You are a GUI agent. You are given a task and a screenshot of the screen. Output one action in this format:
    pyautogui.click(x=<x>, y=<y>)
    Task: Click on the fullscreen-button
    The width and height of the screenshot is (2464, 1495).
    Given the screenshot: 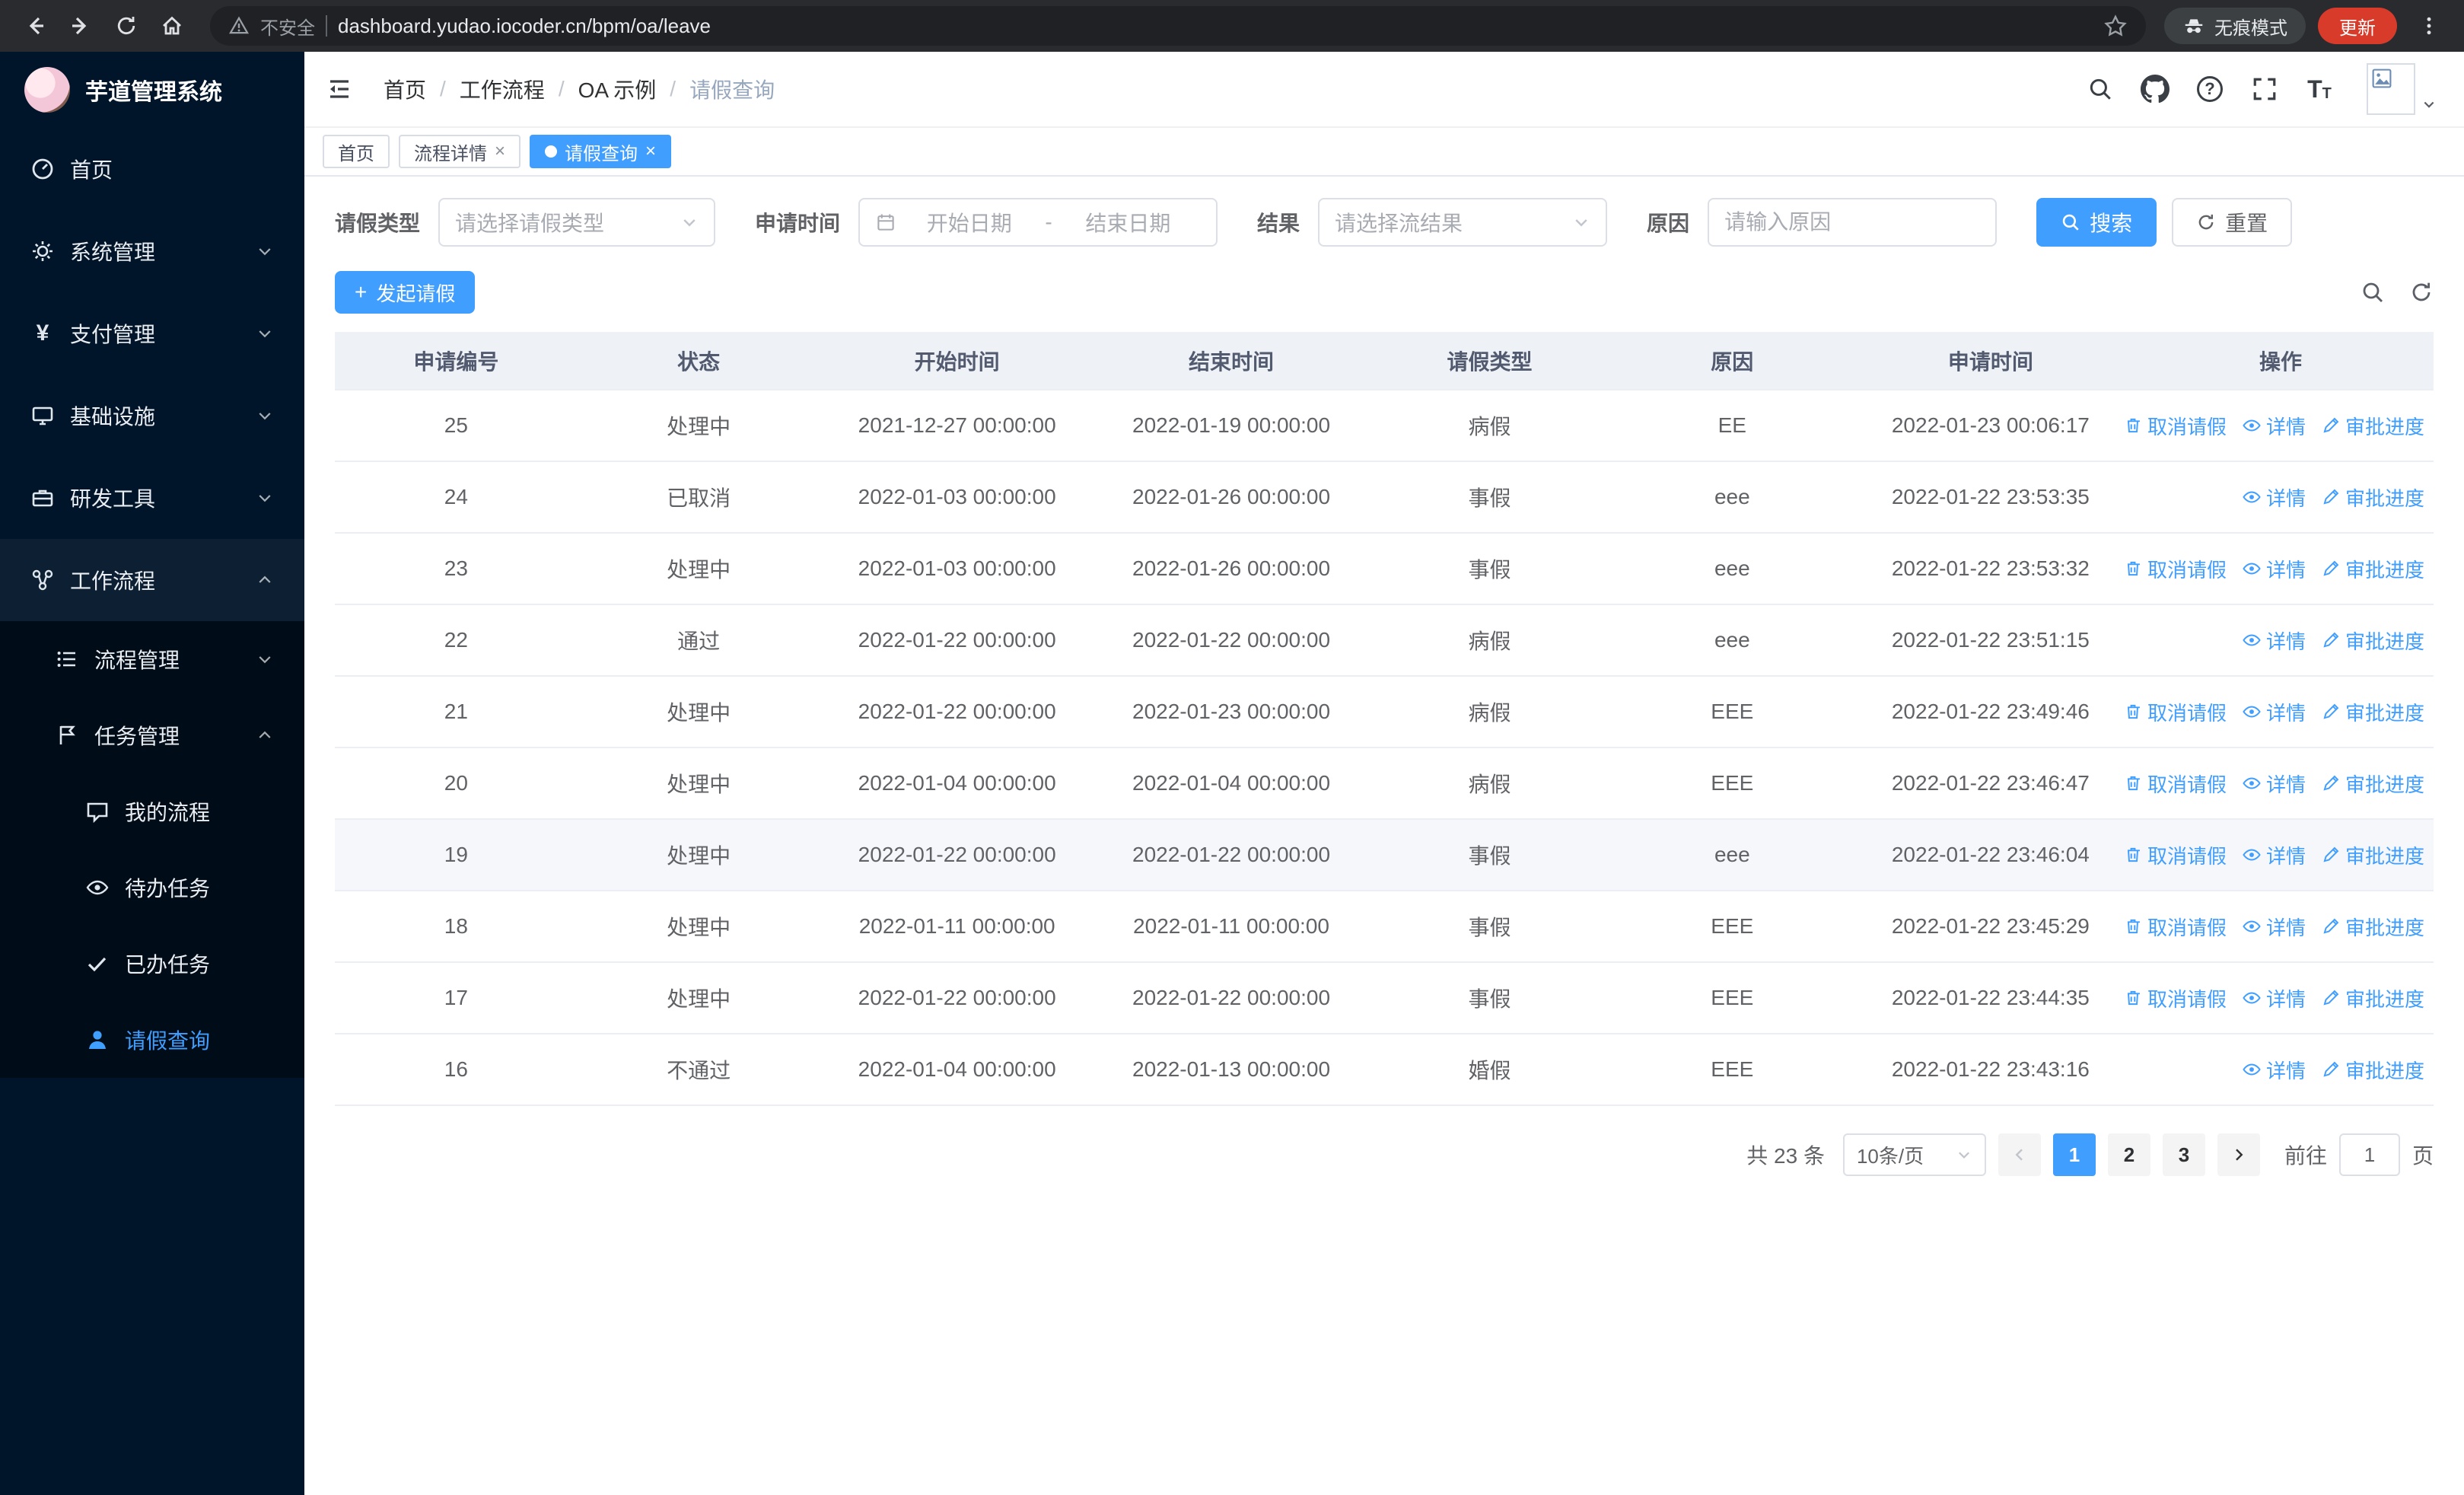 What is the action you would take?
    pyautogui.click(x=2264, y=89)
    